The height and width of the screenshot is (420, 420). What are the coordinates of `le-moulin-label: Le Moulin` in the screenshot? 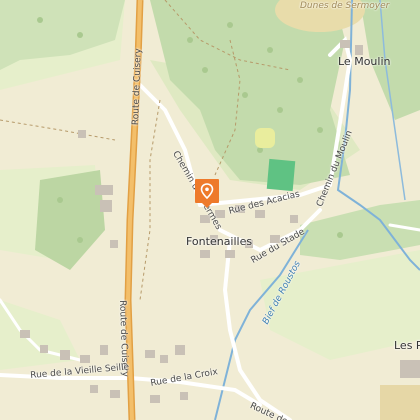 It's located at (364, 61).